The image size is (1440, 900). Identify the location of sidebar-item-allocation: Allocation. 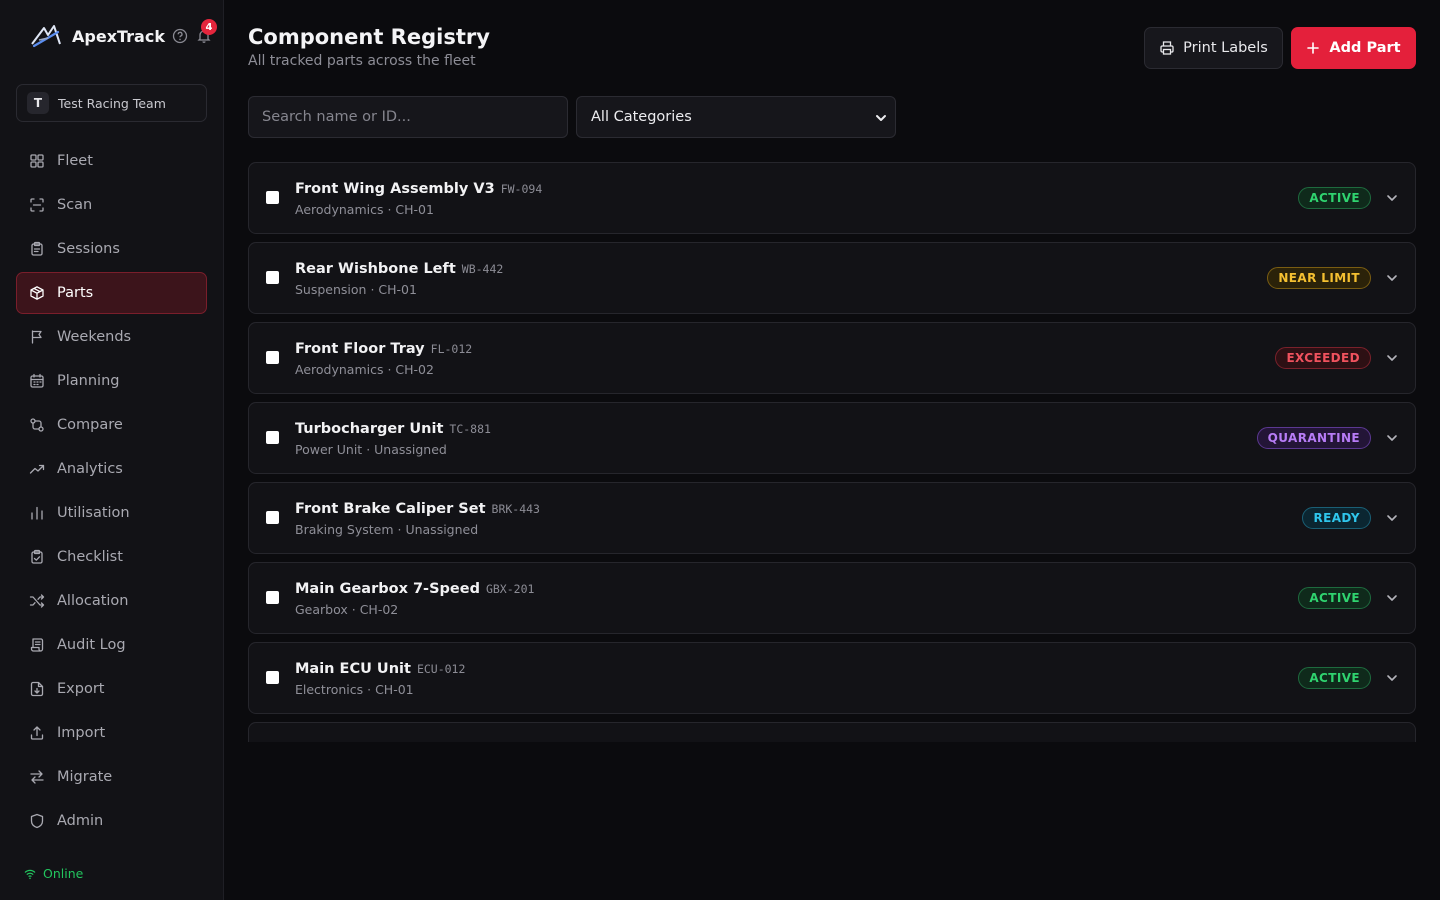
(111, 601).